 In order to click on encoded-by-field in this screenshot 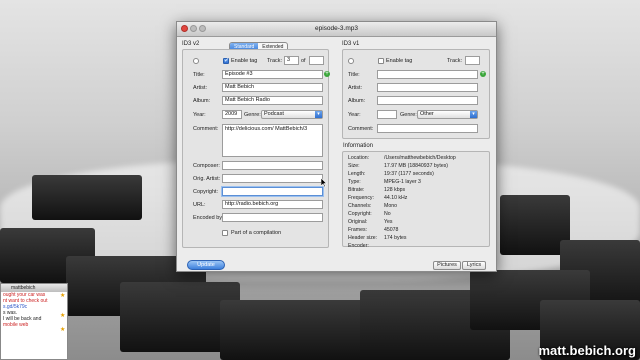, I will do `click(272, 217)`.